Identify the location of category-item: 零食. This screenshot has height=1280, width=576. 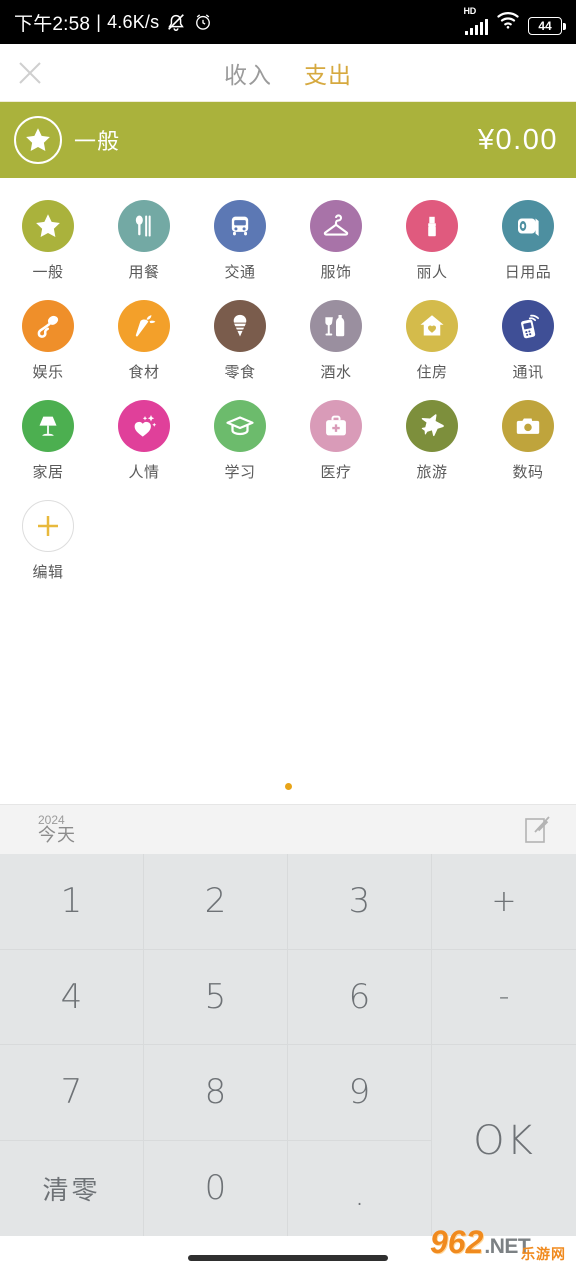
(240, 342).